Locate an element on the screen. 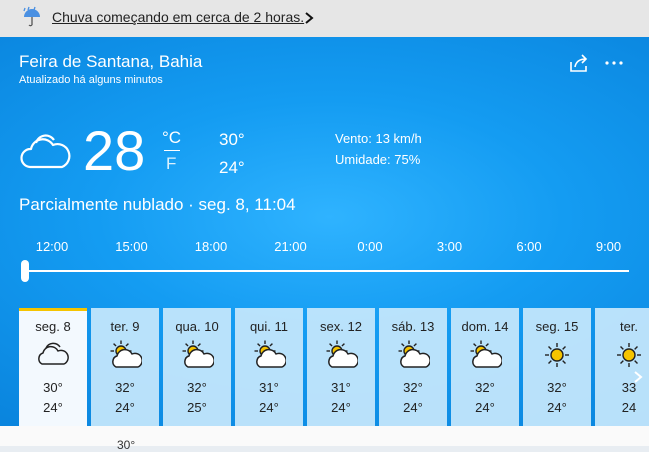 Image resolution: width=649 pixels, height=452 pixels. hour-label: 9:00 is located at coordinates (608, 246).